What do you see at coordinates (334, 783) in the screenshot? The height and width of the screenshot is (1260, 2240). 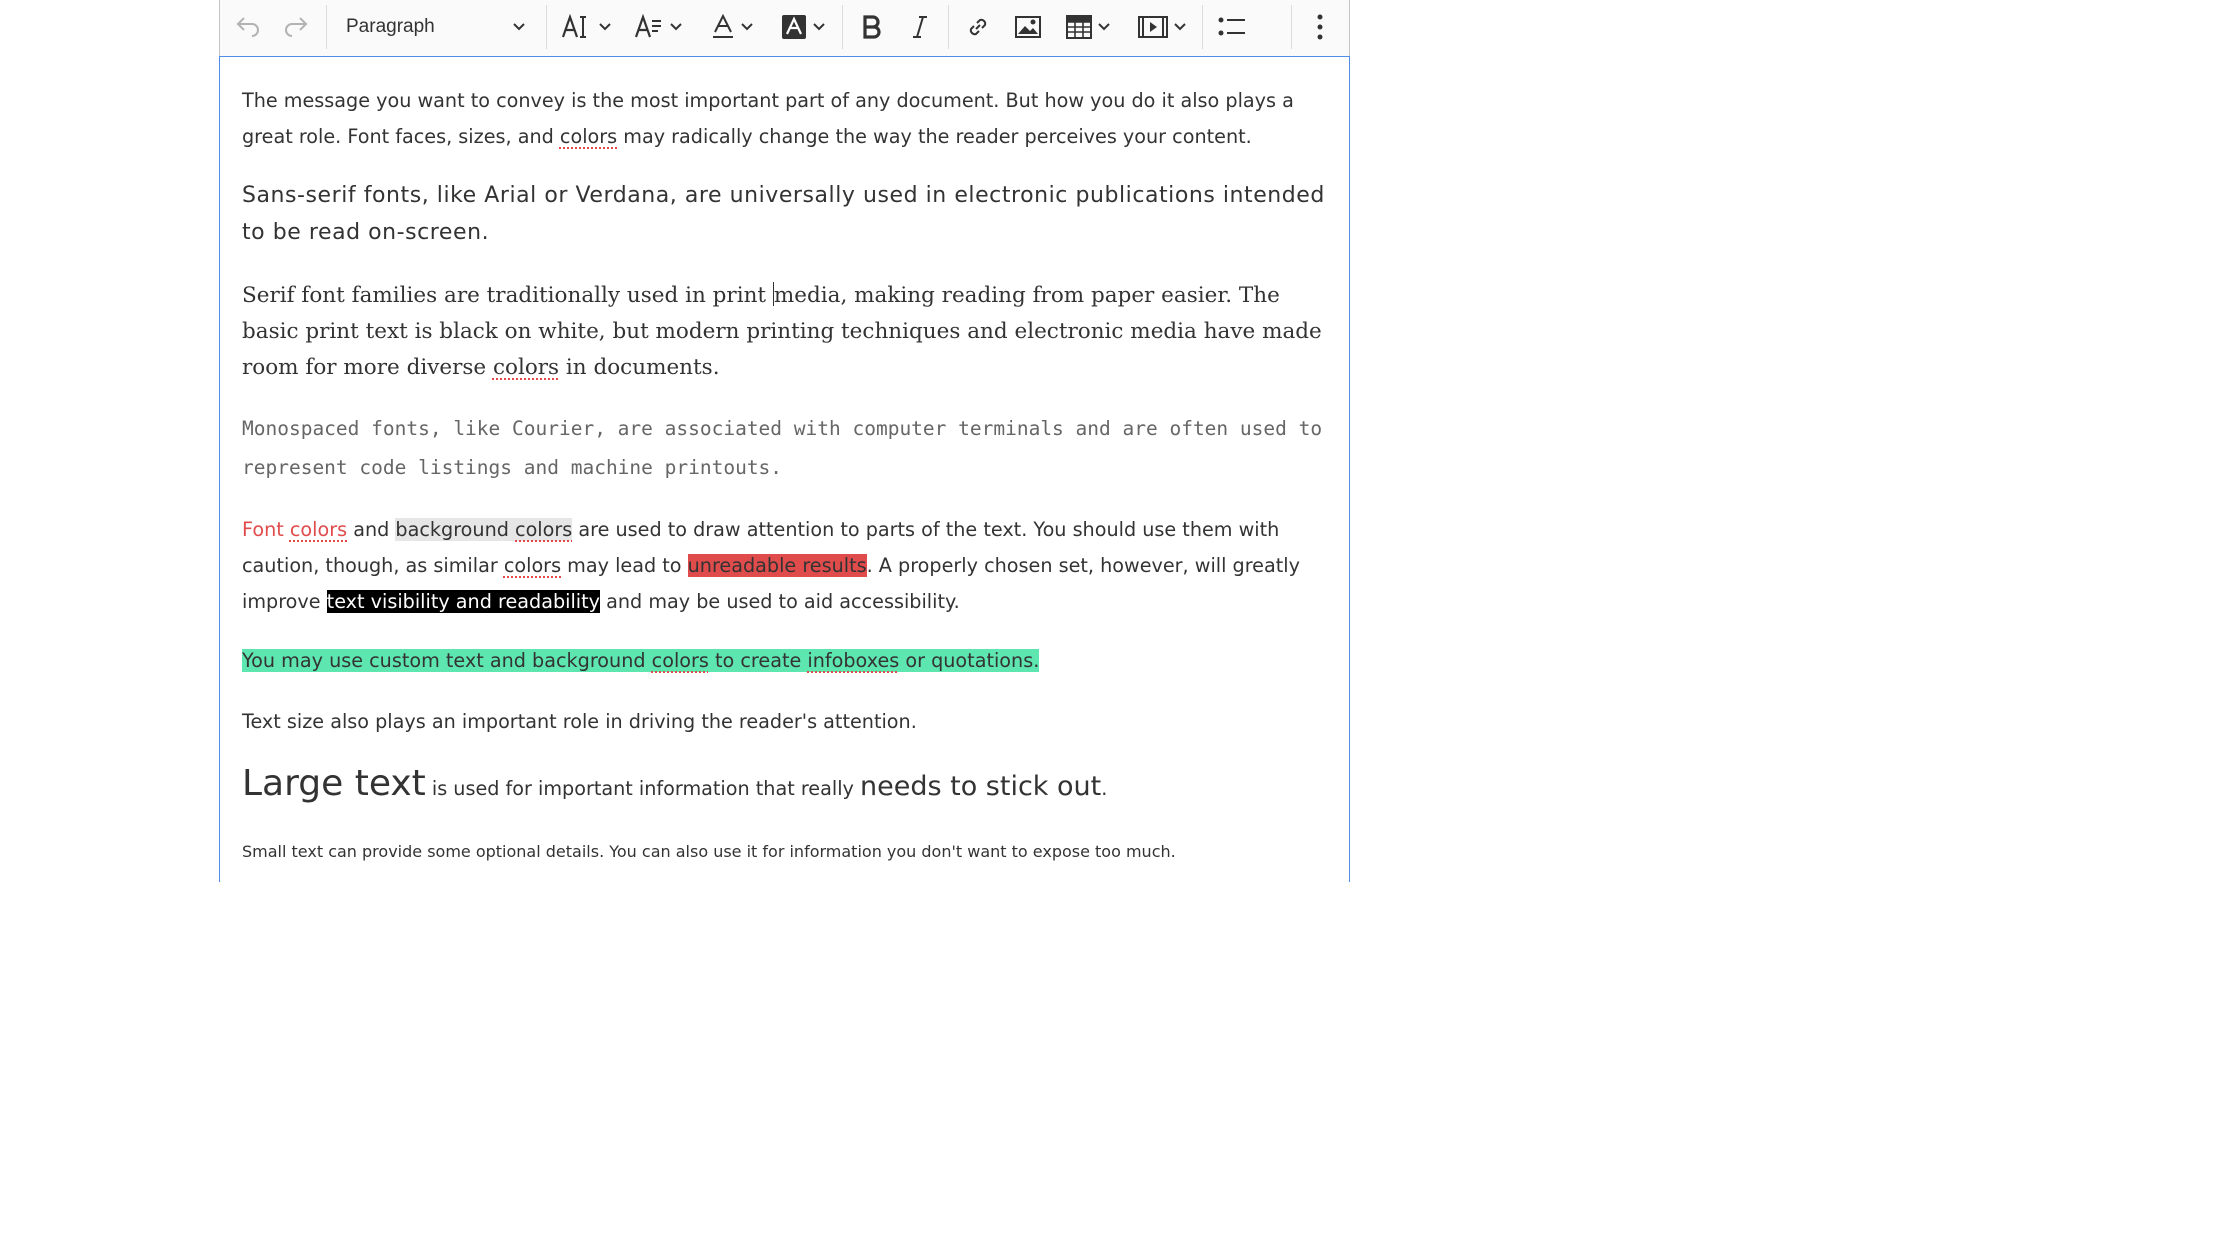 I see `large-text: Large text` at bounding box center [334, 783].